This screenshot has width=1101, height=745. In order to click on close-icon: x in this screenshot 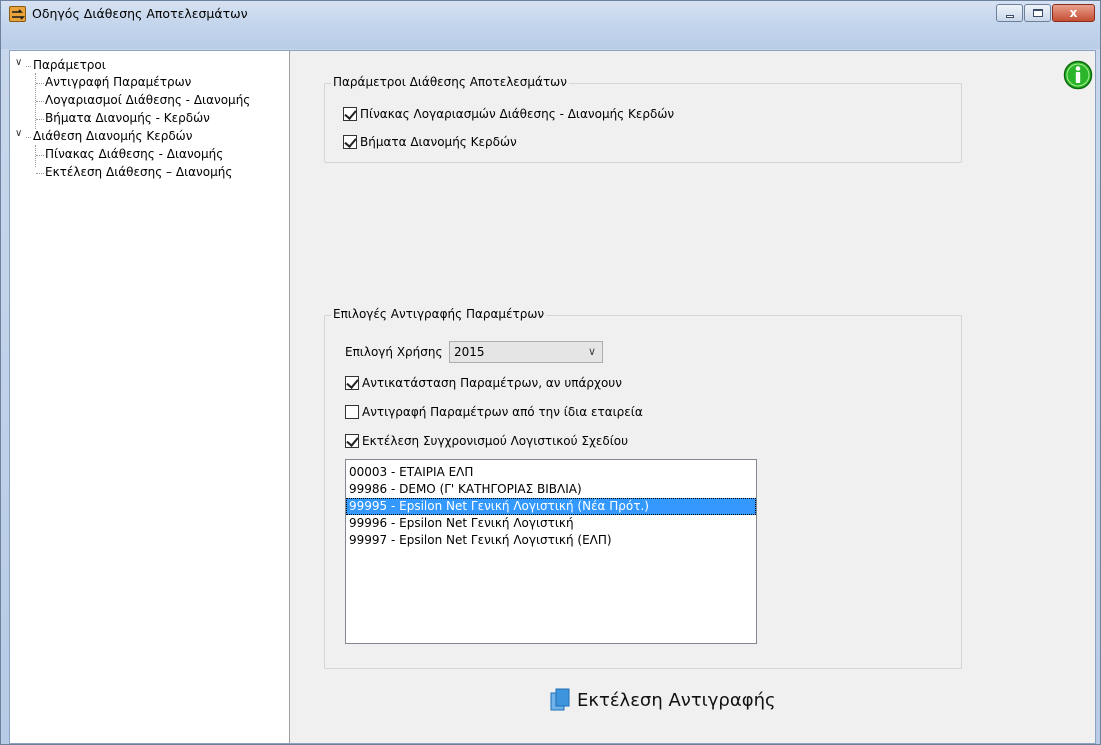, I will do `click(1073, 13)`.